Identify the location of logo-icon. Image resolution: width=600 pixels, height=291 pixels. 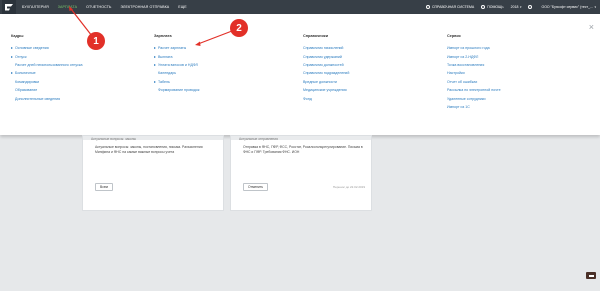
(9, 7).